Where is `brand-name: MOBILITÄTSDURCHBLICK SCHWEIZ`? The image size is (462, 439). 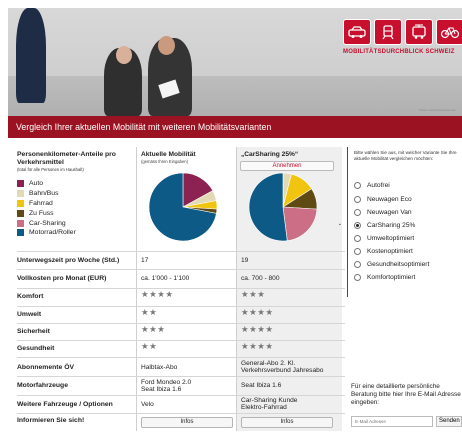
brand-name: MOBILITÄTSDURCHBLICK SCHWEIZ is located at coordinates (399, 52).